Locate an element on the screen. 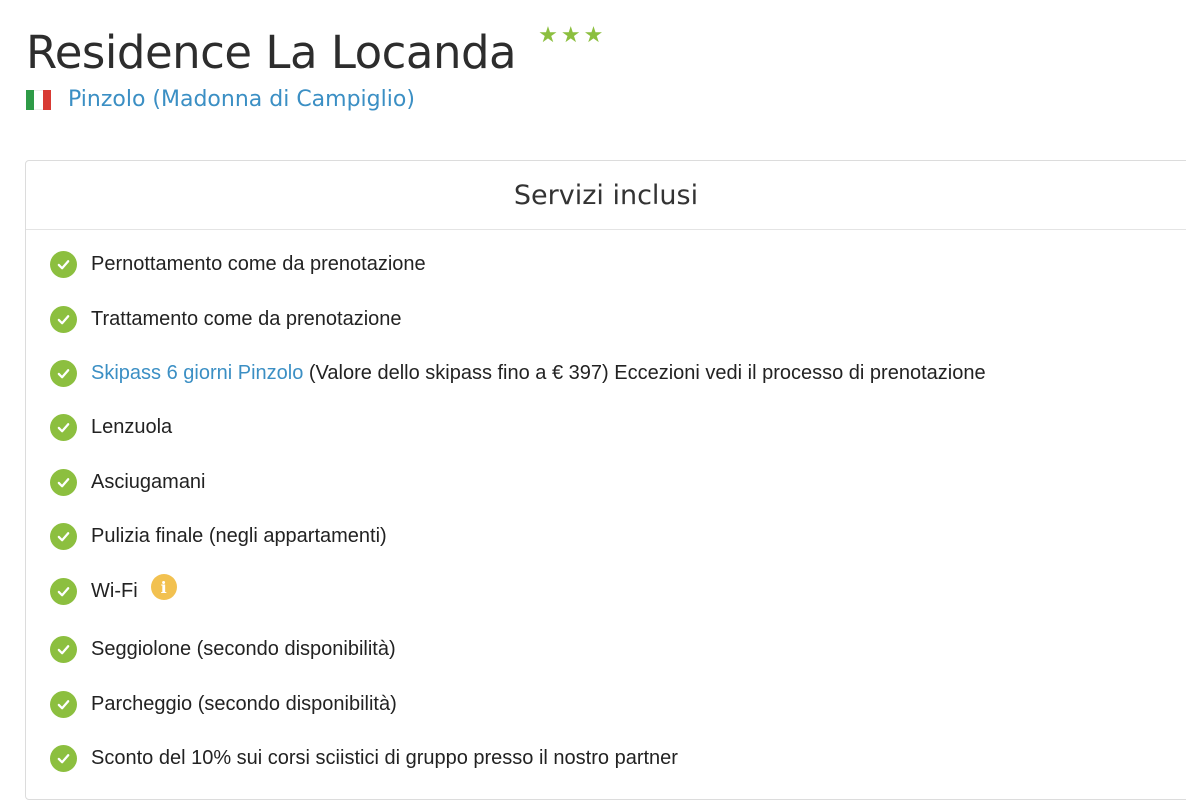  service-text: Pulizia finale (negli appartamenti) is located at coordinates (239, 535).